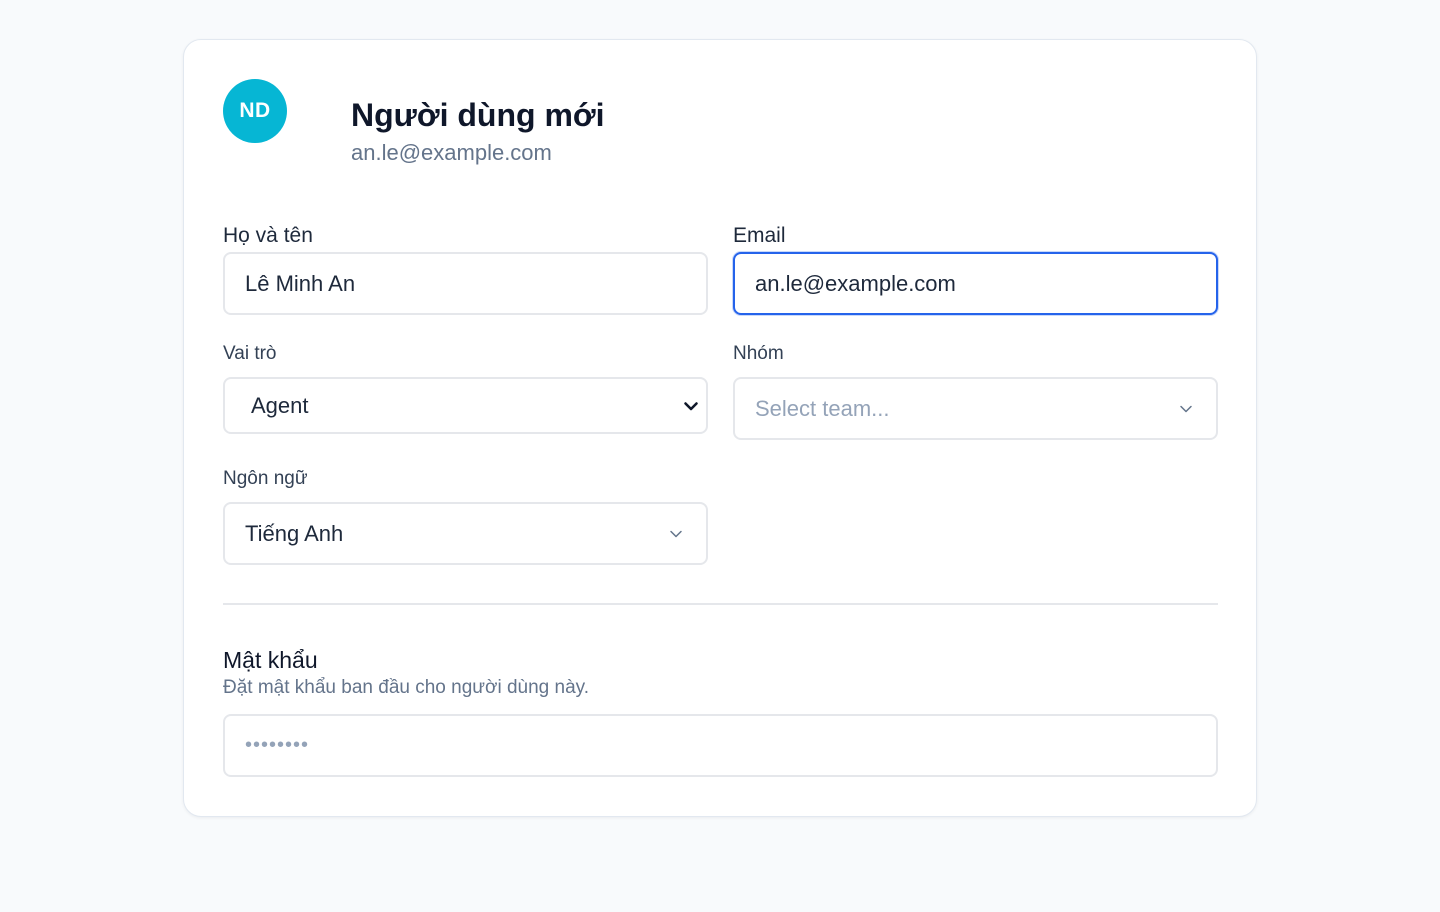  I want to click on role-label: Vai trò, so click(250, 353).